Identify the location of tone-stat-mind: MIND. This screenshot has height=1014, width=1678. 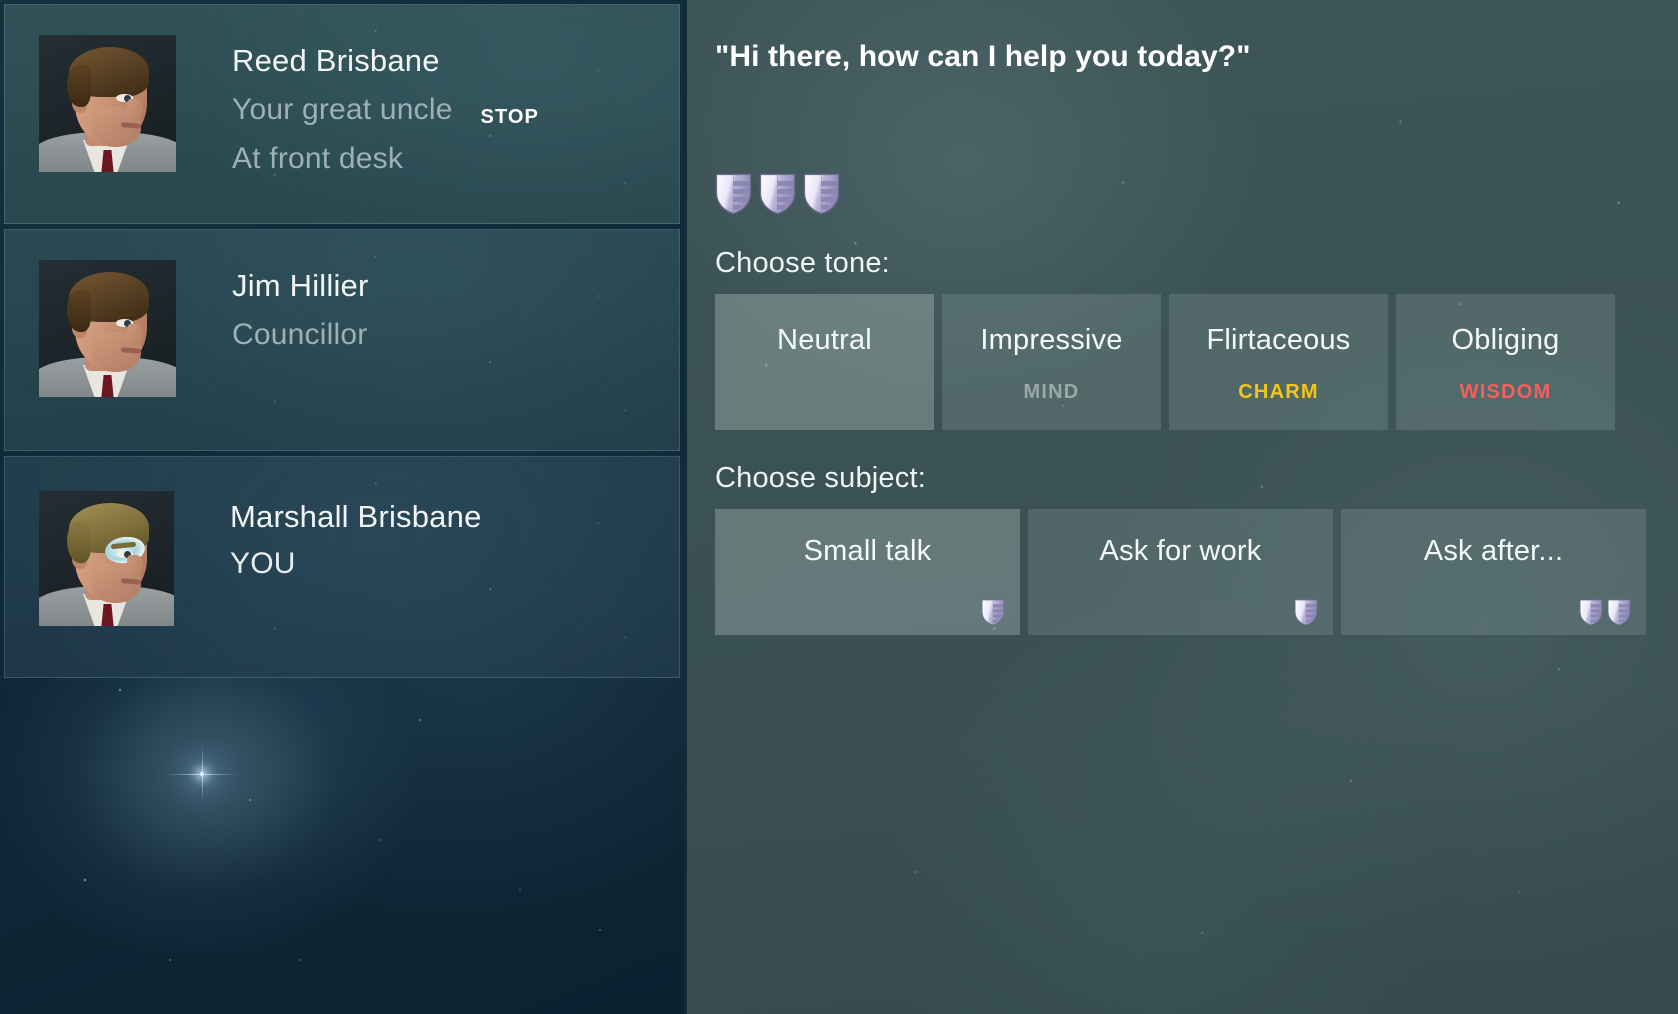
(1051, 392).